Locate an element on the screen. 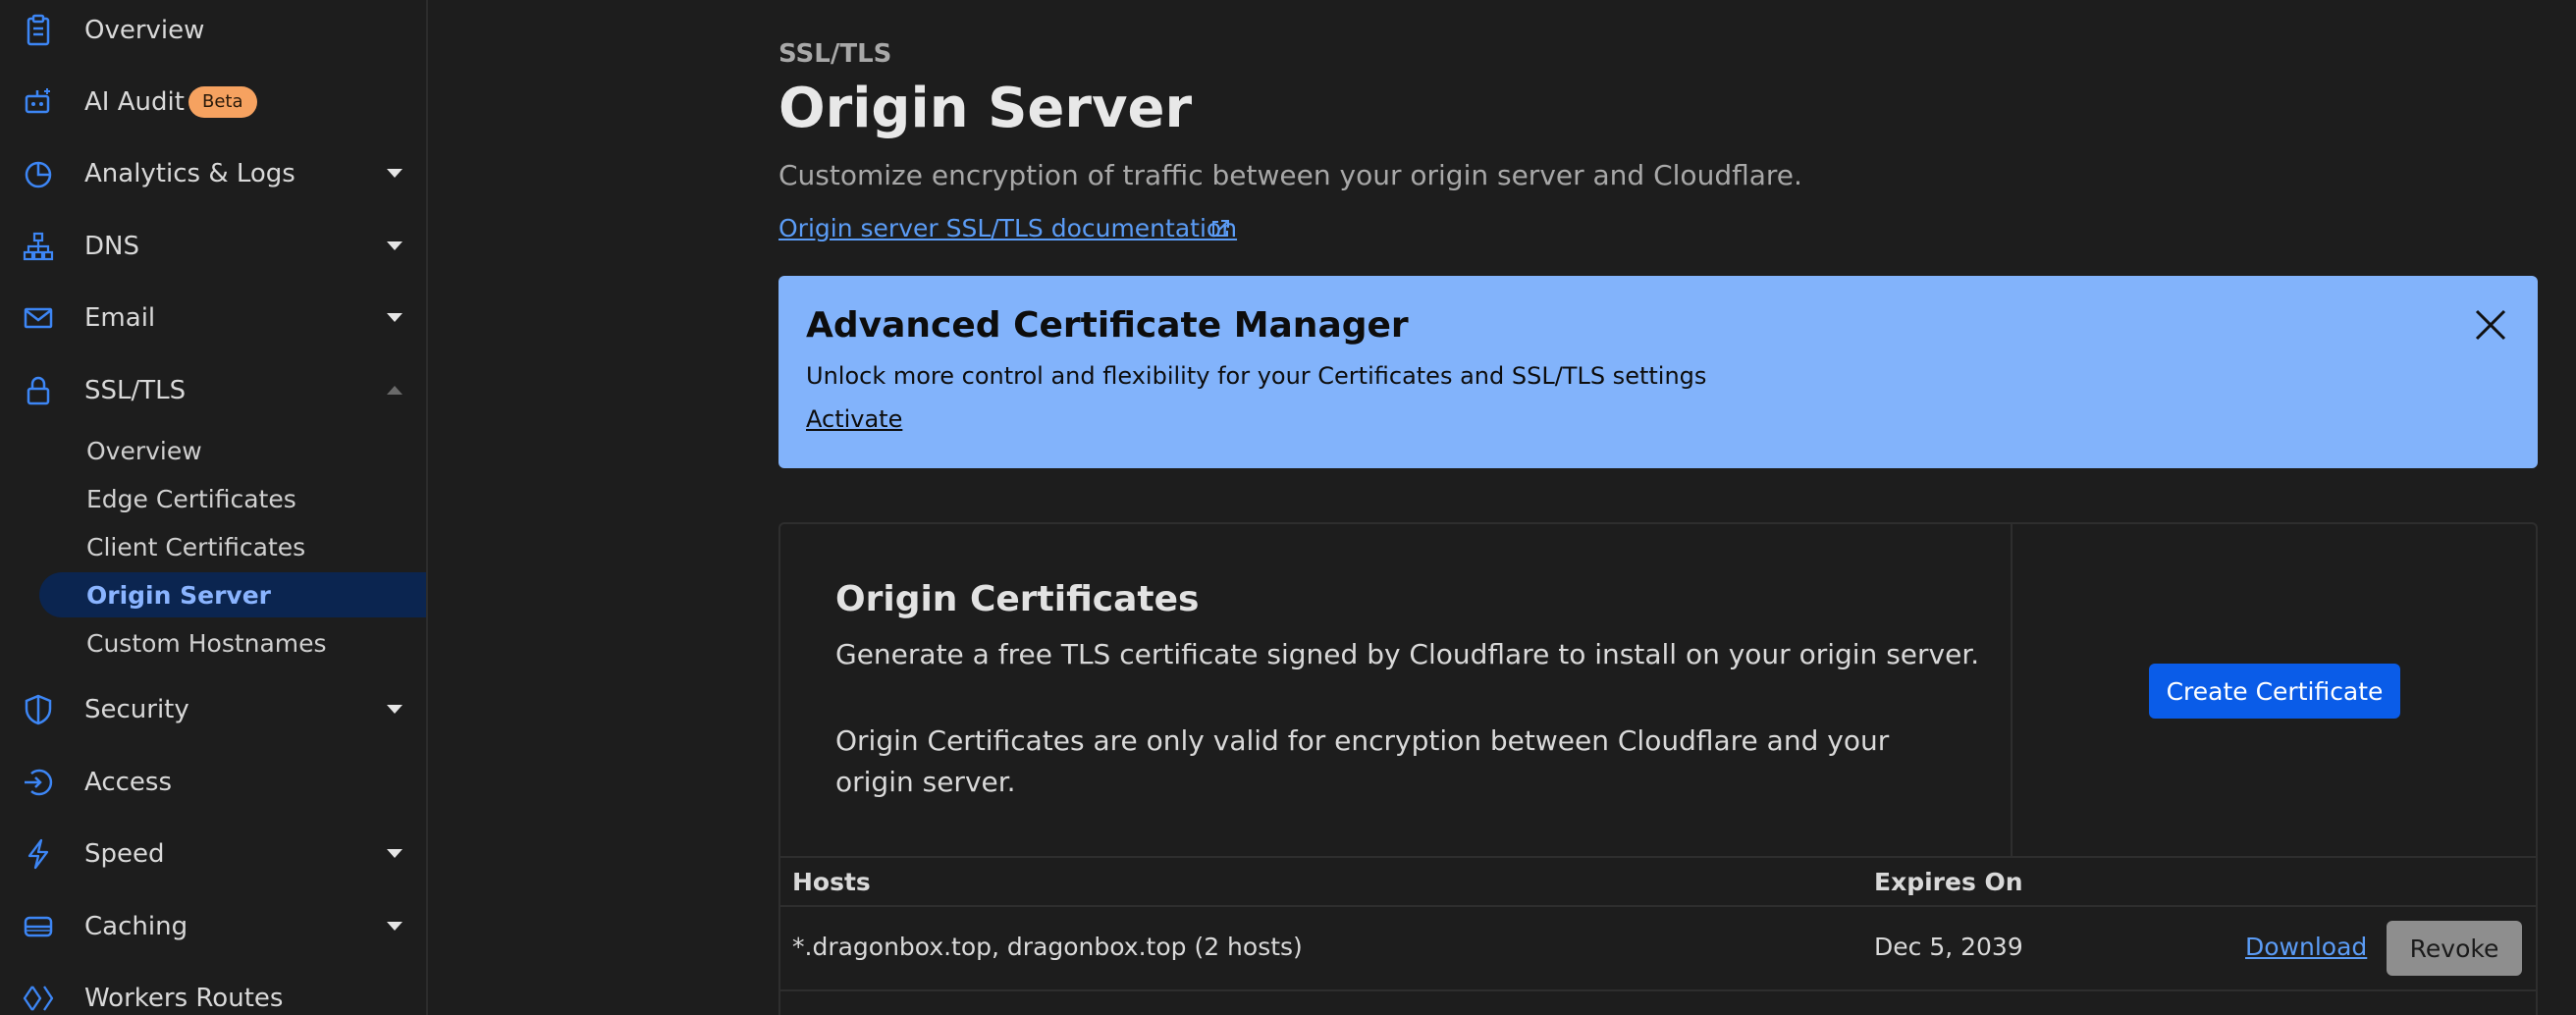 The height and width of the screenshot is (1015, 2576). sidebar-item-label: Overview is located at coordinates (144, 30).